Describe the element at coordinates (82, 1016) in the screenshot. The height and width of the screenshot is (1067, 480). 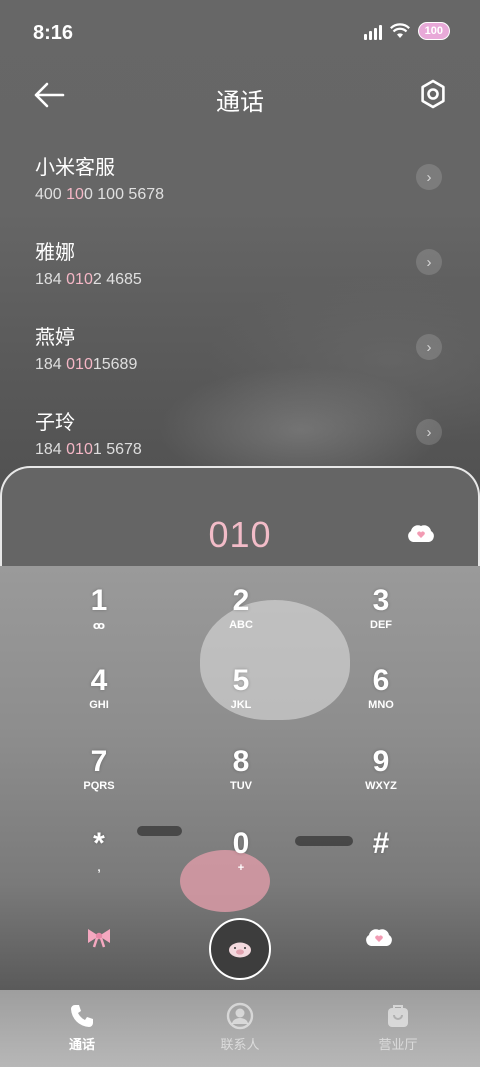
I see `phone-icon` at that location.